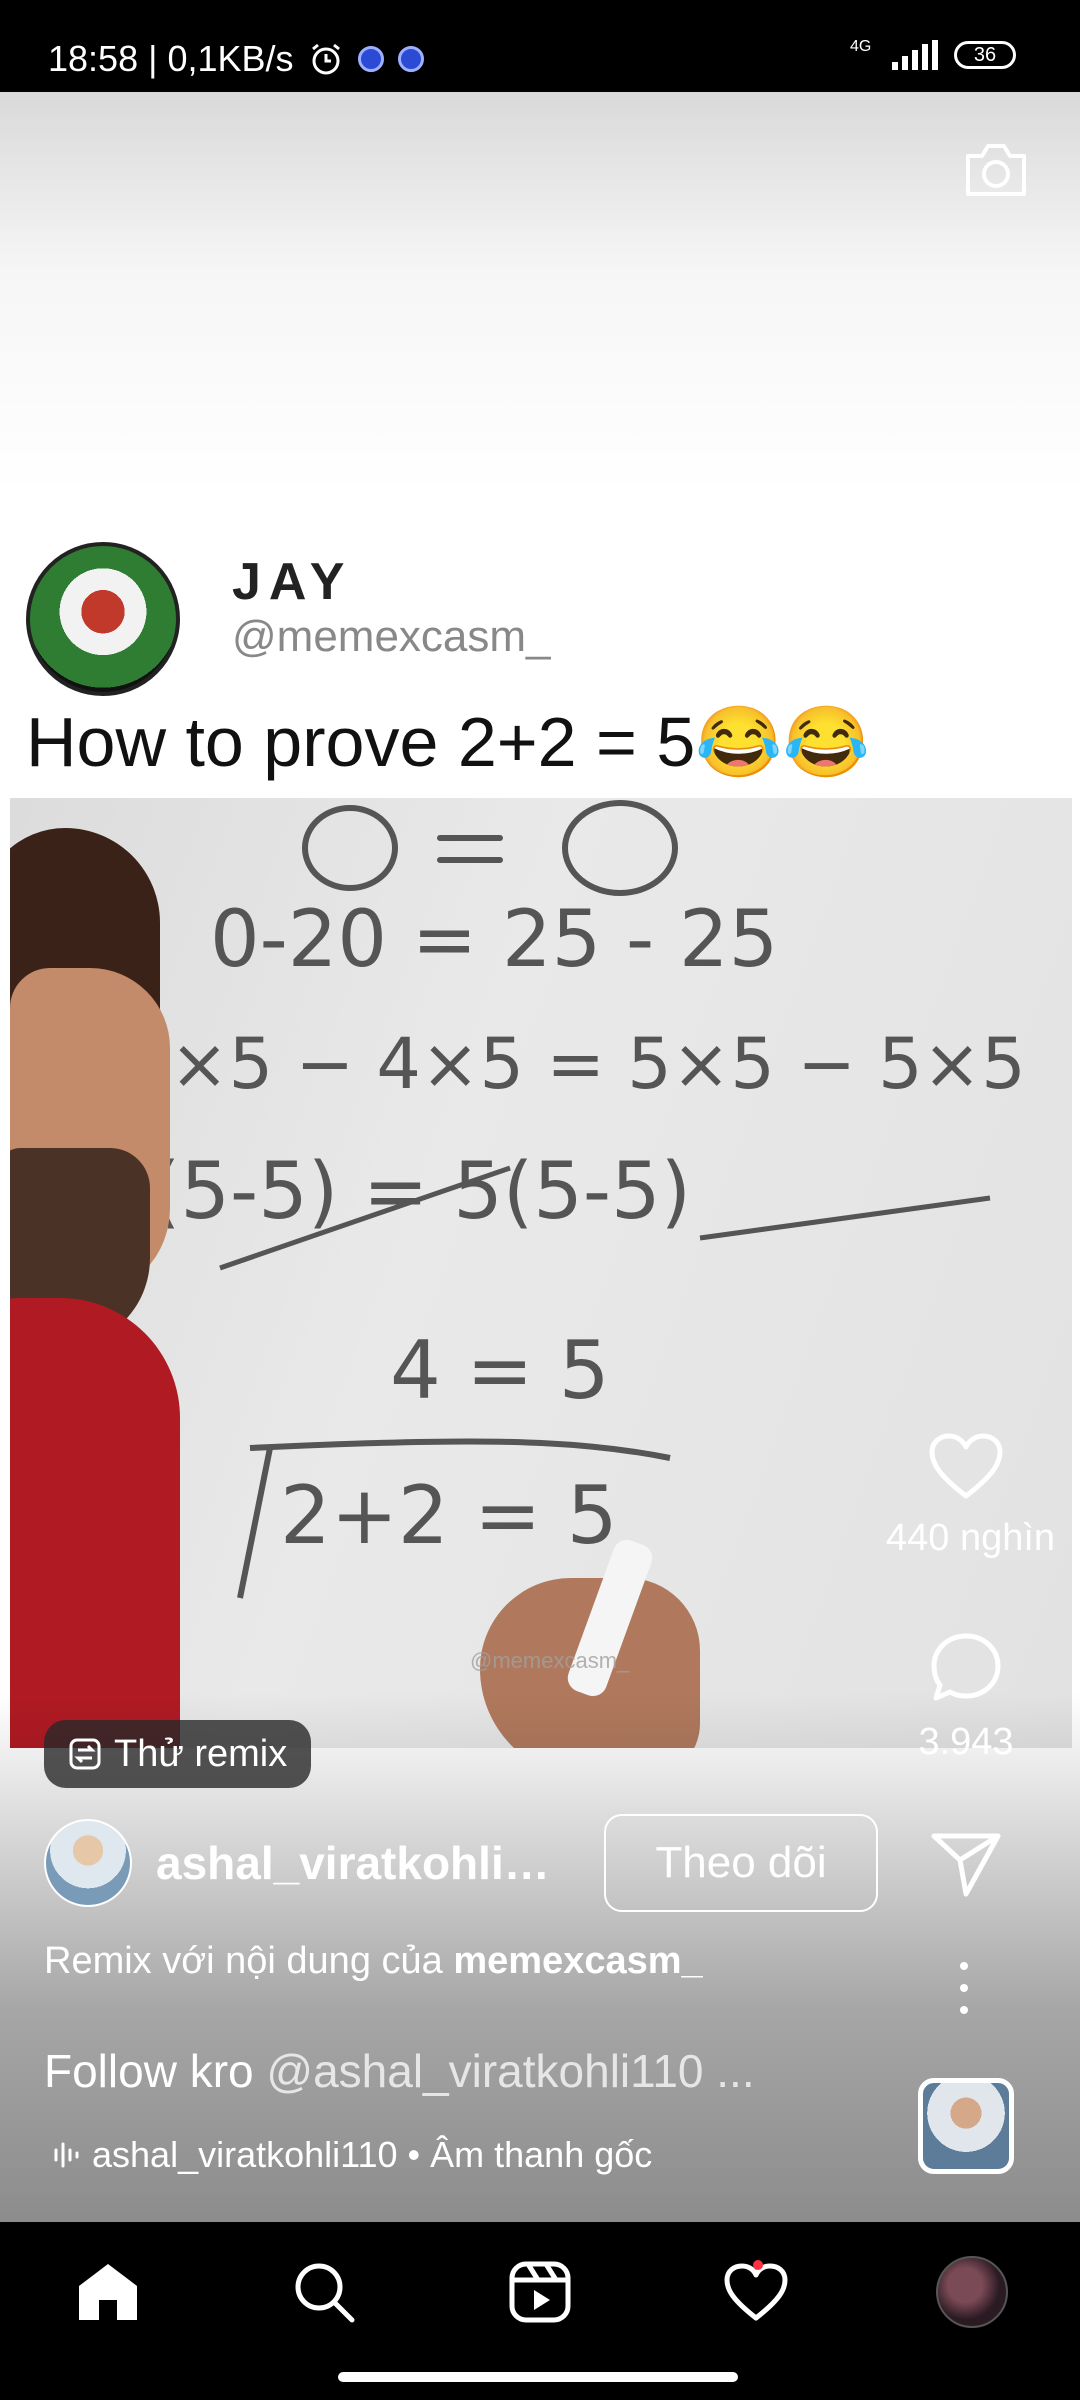 Image resolution: width=1080 pixels, height=2400 pixels. What do you see at coordinates (201, 1753) in the screenshot?
I see `try-remix-label: Thử remix` at bounding box center [201, 1753].